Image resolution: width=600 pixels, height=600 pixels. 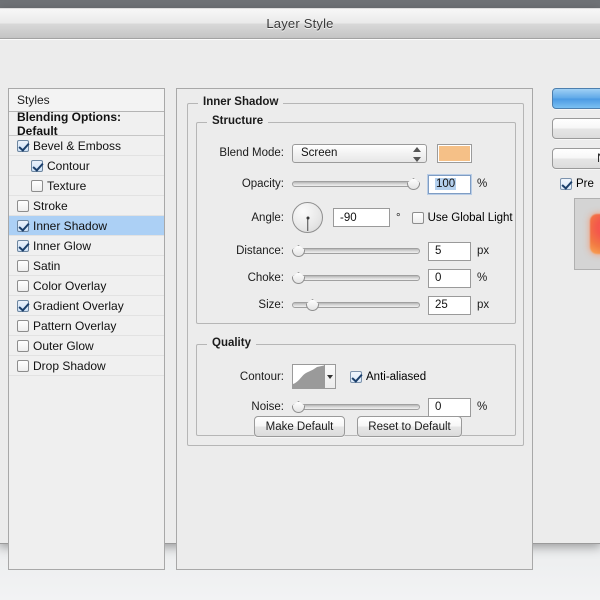 What do you see at coordinates (50, 205) in the screenshot?
I see `sidebar-item-label: Stroke` at bounding box center [50, 205].